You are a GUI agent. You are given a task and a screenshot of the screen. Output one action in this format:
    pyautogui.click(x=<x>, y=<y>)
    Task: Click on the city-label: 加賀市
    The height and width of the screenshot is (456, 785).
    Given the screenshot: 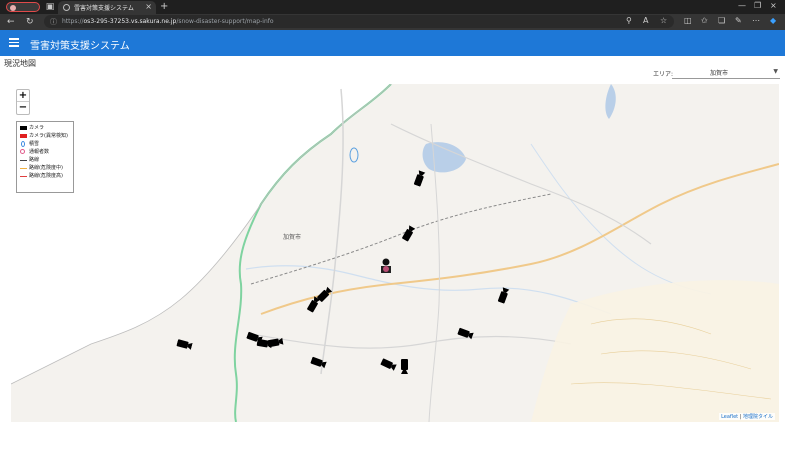 What is the action you would take?
    pyautogui.click(x=292, y=237)
    